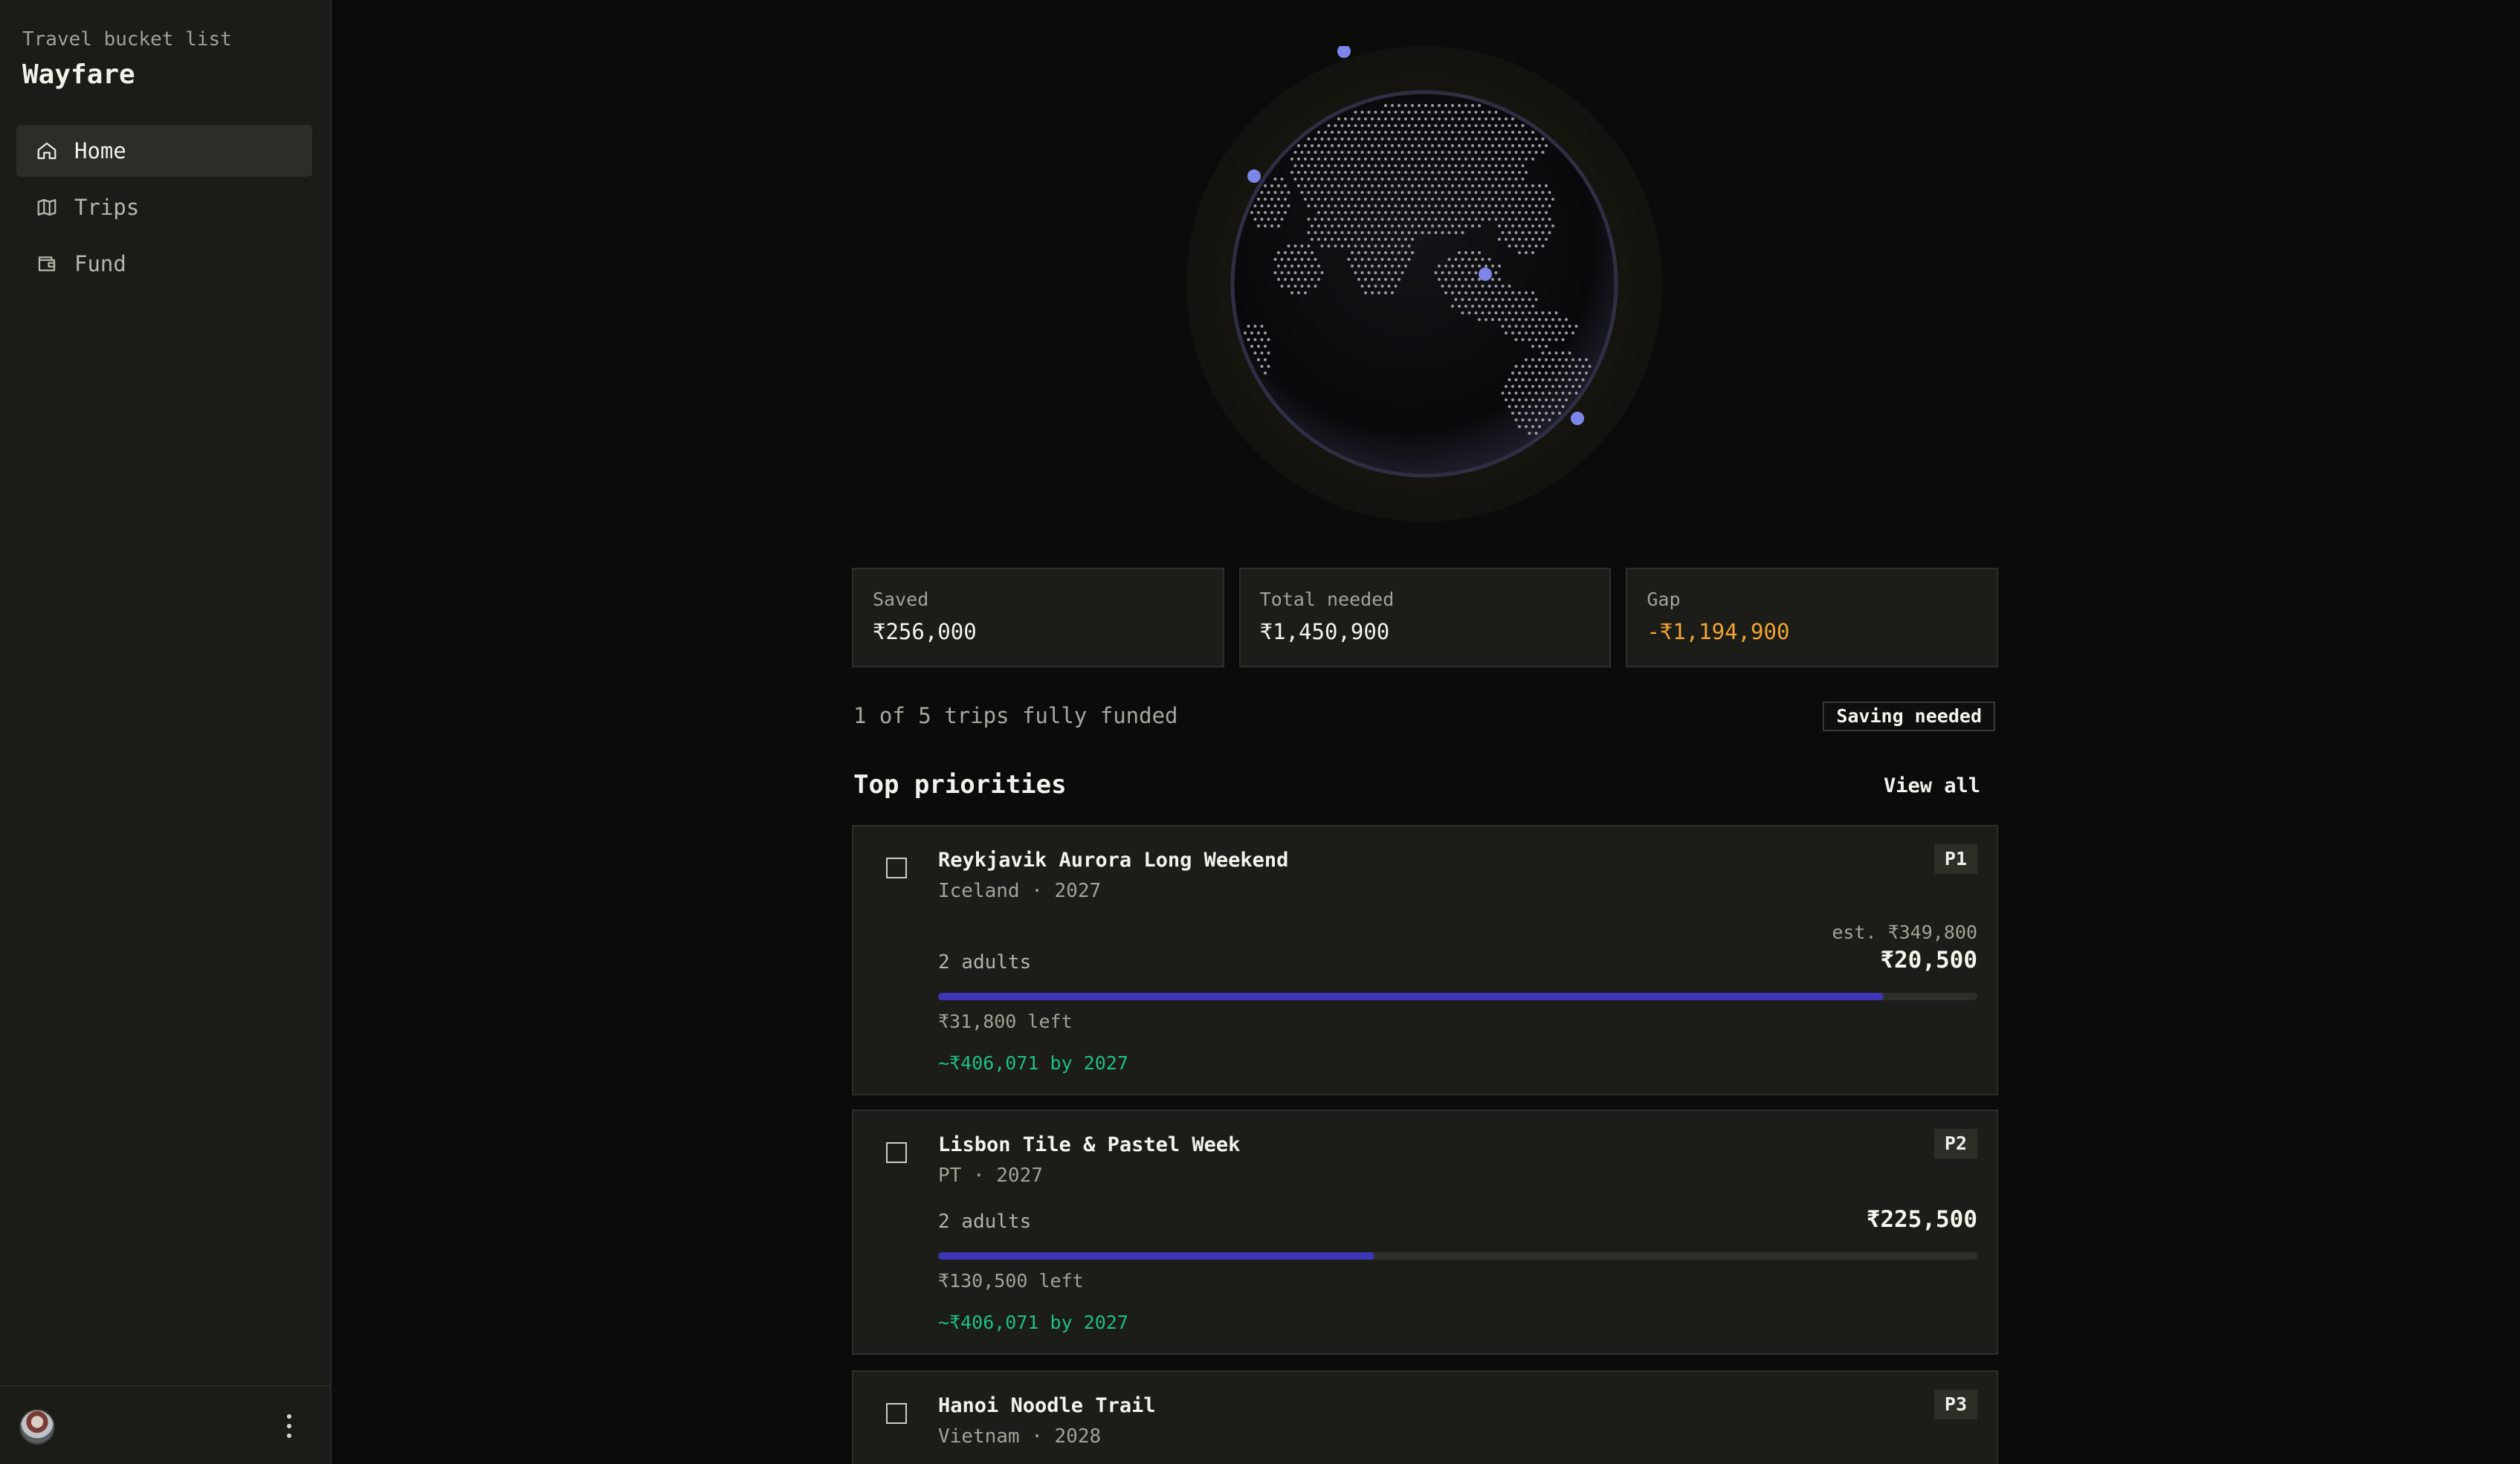 The image size is (2520, 1464). Describe the element at coordinates (1424, 283) in the screenshot. I see `globe-visualization` at that location.